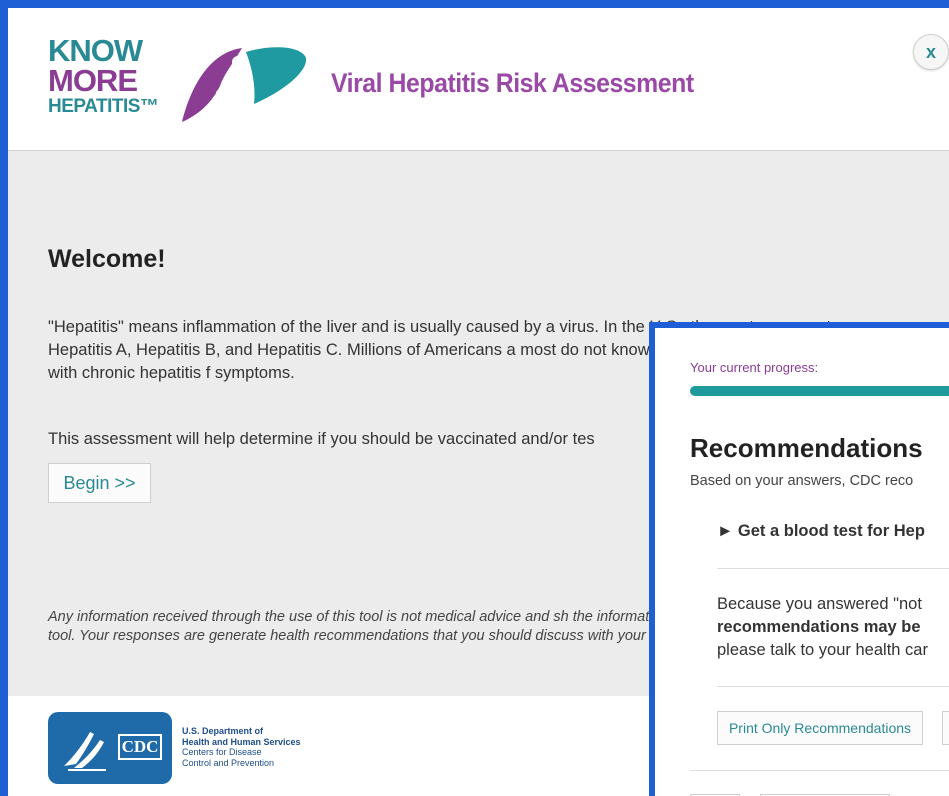  What do you see at coordinates (754, 367) in the screenshot?
I see `progress-label: Your current progress:` at bounding box center [754, 367].